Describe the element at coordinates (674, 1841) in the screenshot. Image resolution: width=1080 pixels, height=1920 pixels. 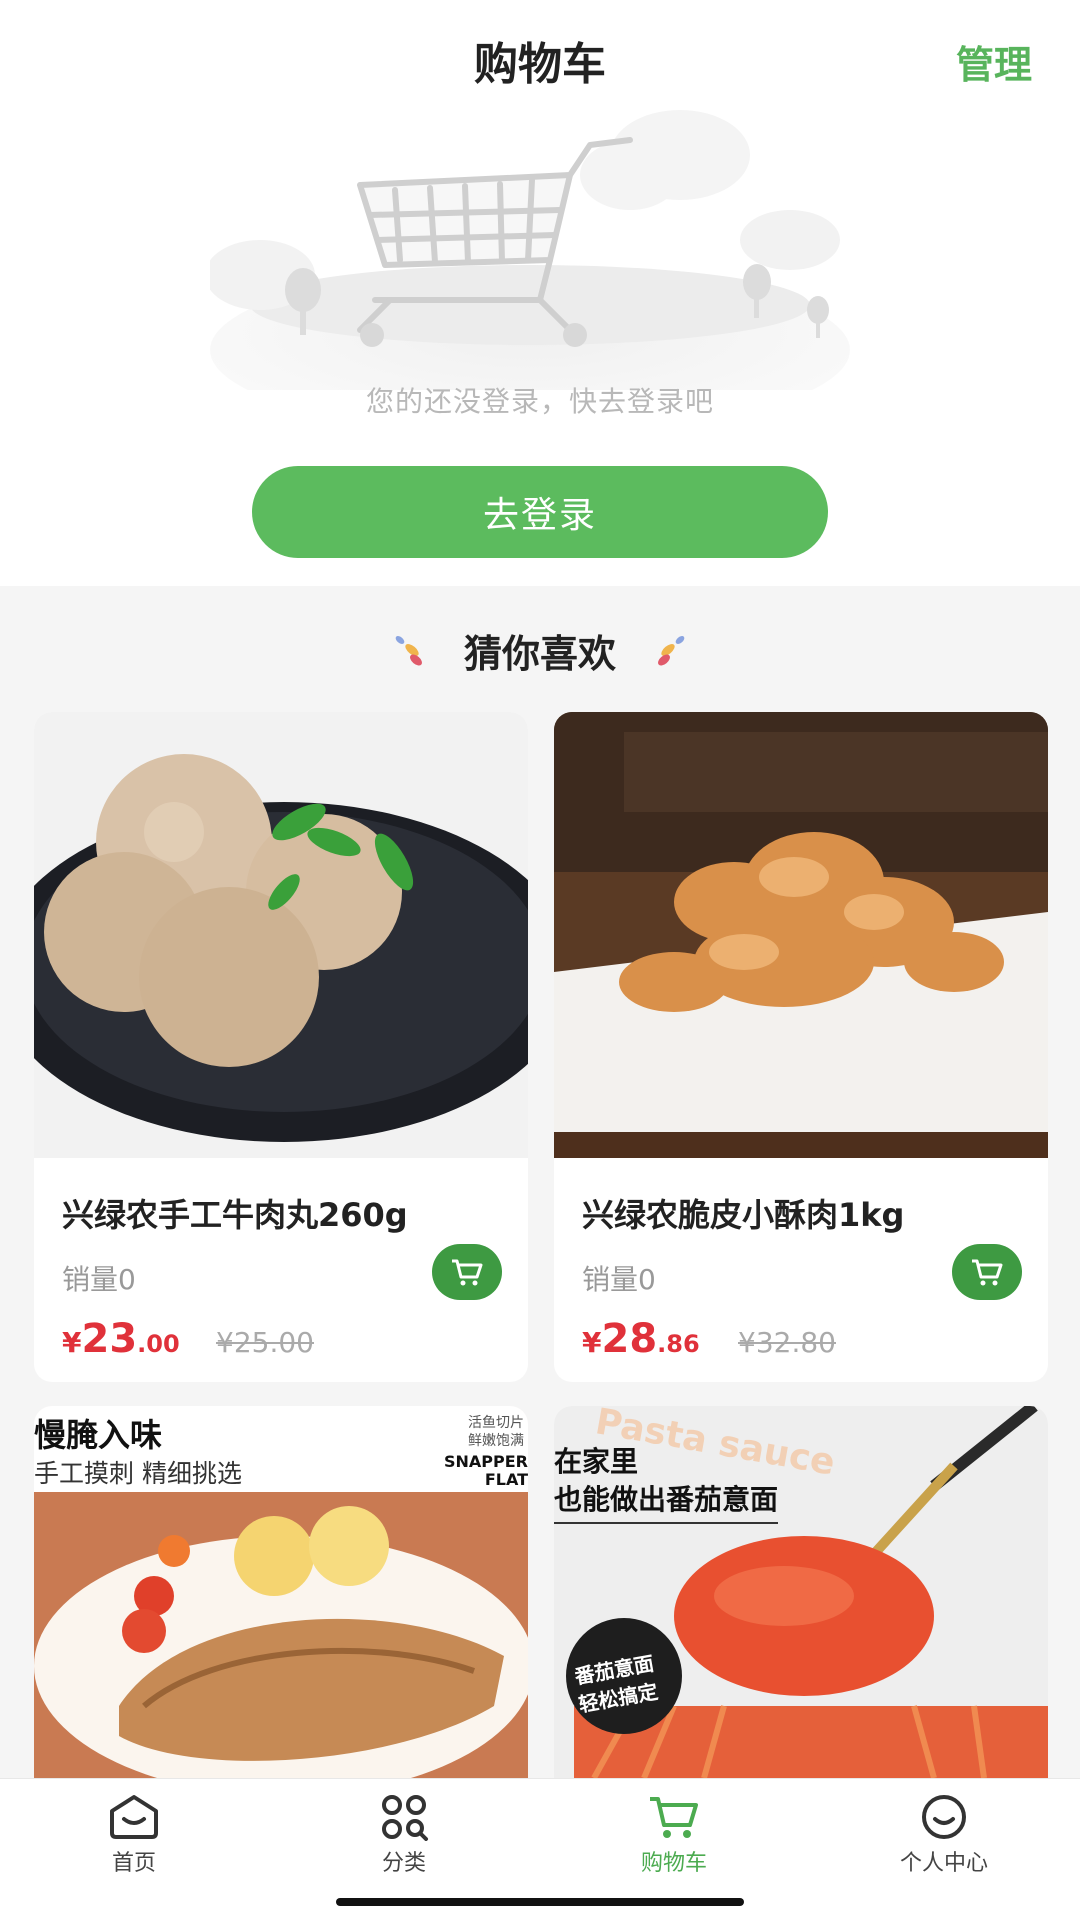
I see `tab-cart: 购物车` at that location.